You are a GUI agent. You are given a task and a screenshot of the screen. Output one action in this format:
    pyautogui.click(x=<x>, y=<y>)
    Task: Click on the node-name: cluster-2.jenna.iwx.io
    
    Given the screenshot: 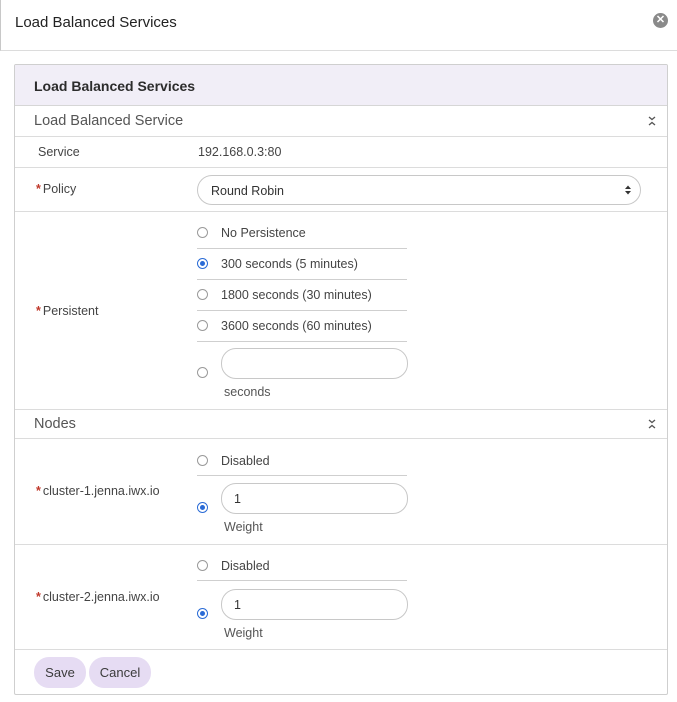 What is the action you would take?
    pyautogui.click(x=101, y=597)
    